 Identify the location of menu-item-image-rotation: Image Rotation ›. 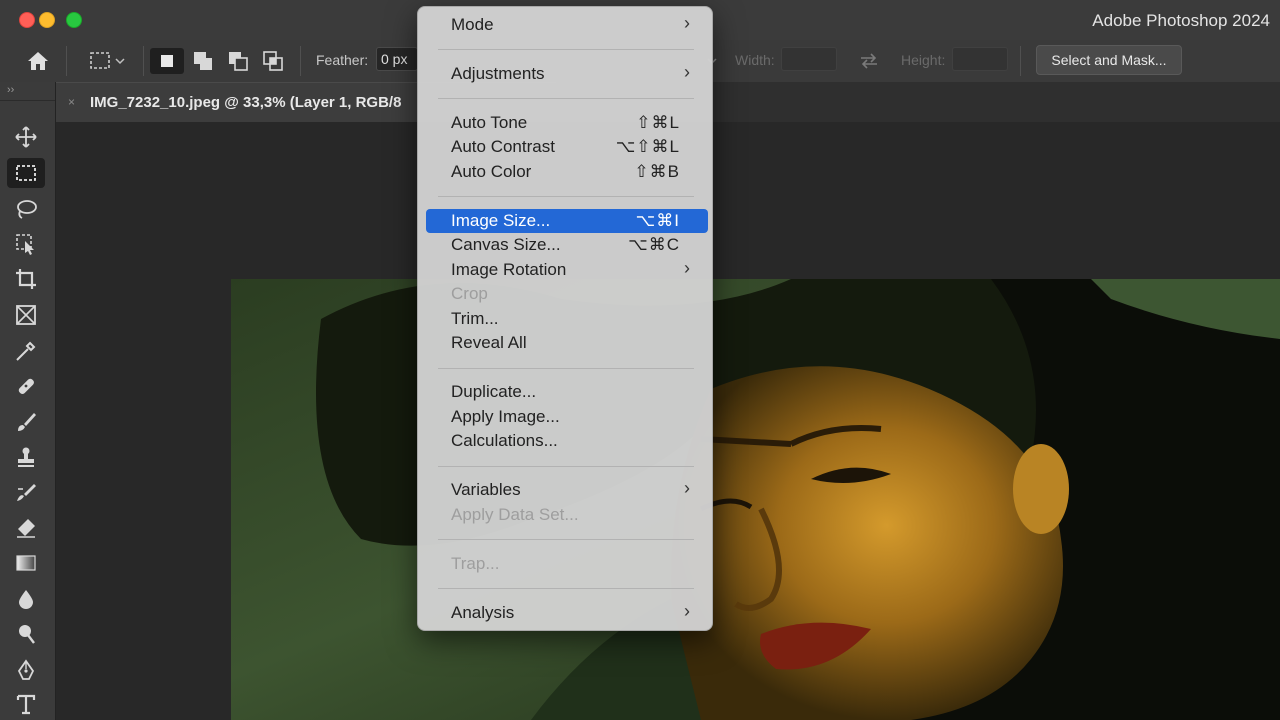
(567, 270).